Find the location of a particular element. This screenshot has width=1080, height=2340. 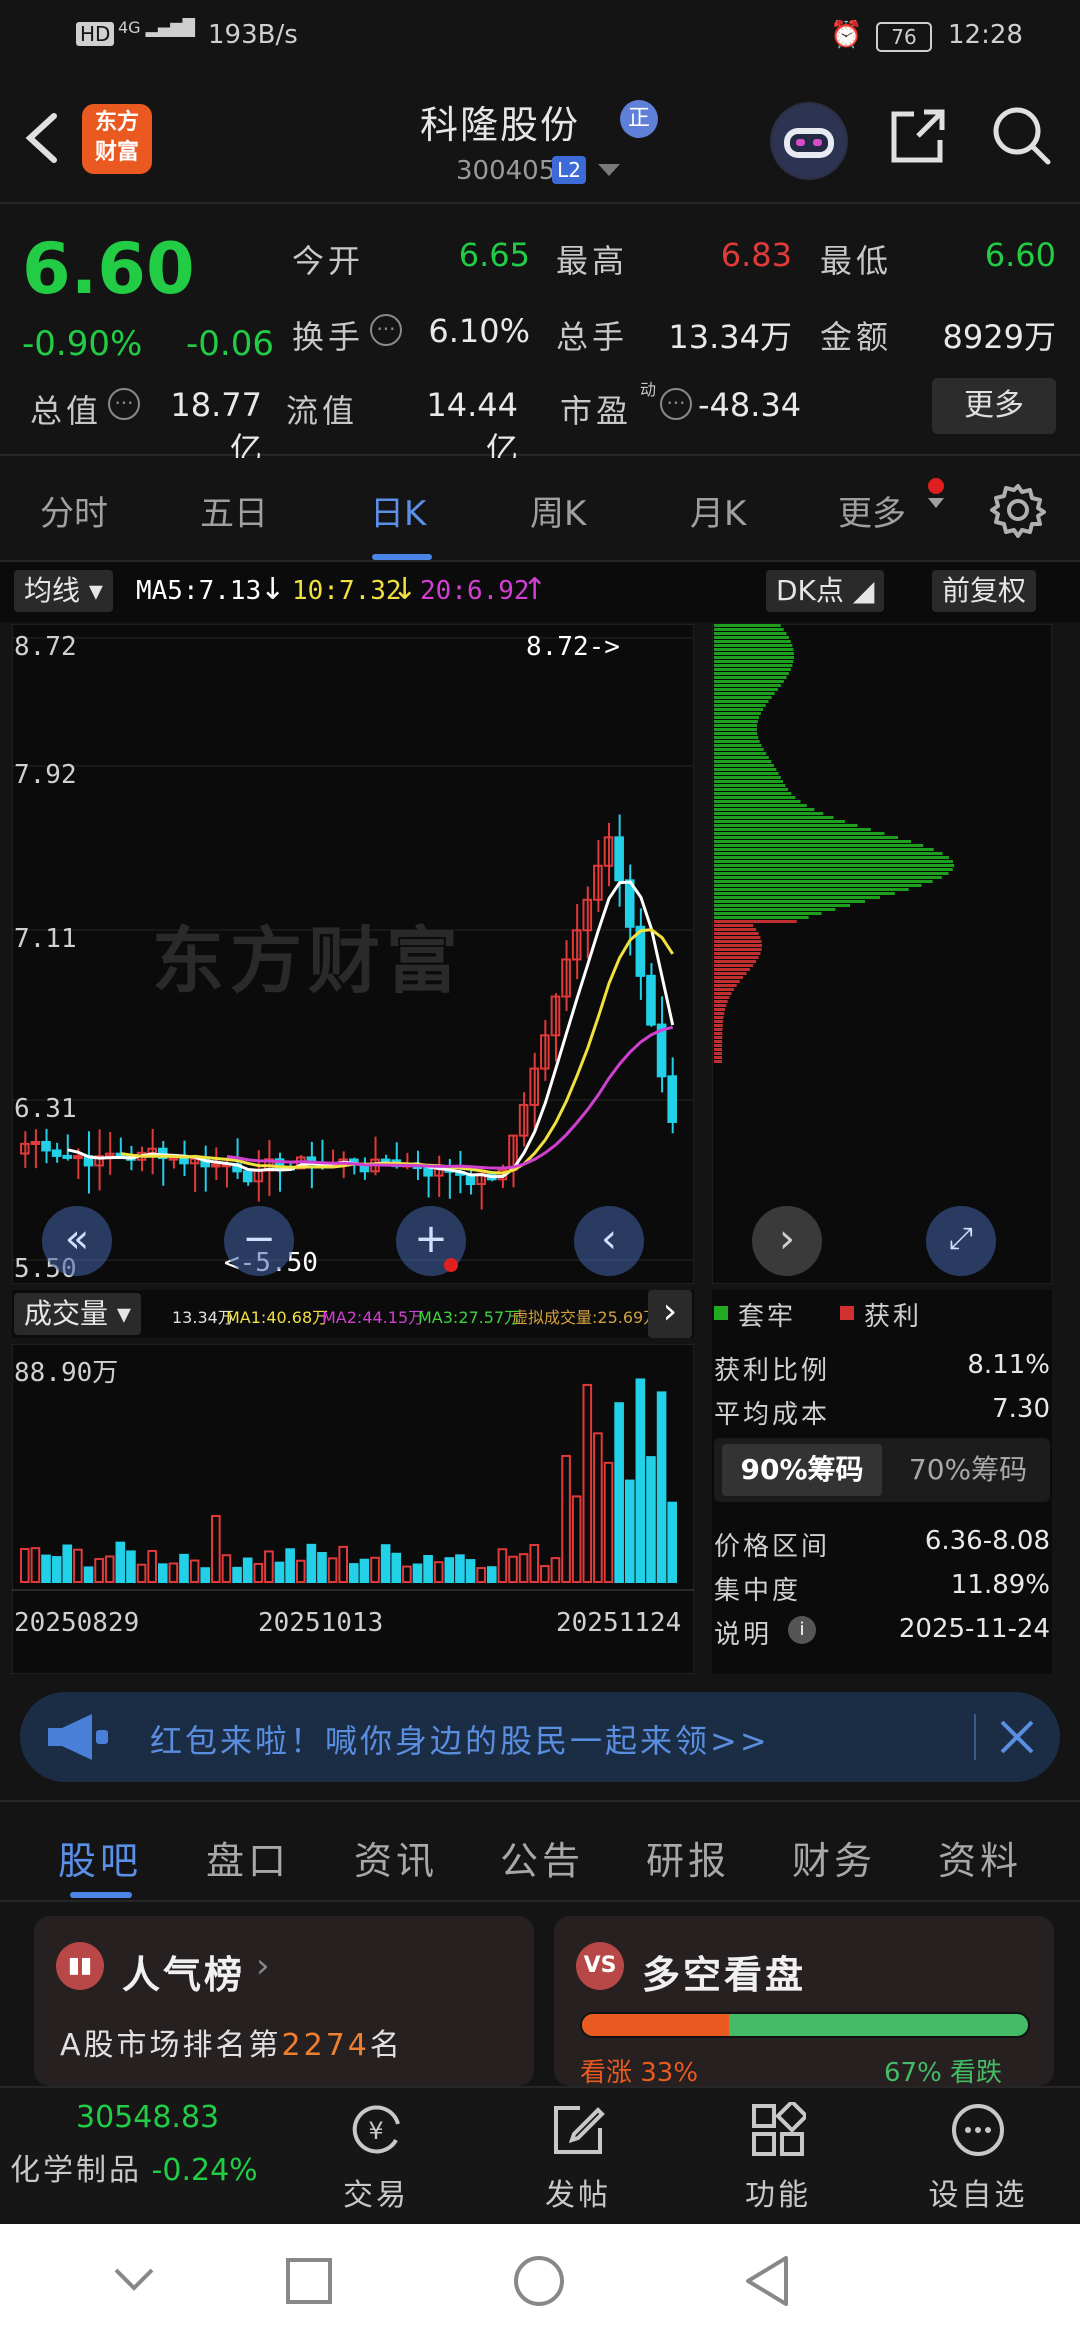

scroll-left-button: ‹ is located at coordinates (609, 1241).